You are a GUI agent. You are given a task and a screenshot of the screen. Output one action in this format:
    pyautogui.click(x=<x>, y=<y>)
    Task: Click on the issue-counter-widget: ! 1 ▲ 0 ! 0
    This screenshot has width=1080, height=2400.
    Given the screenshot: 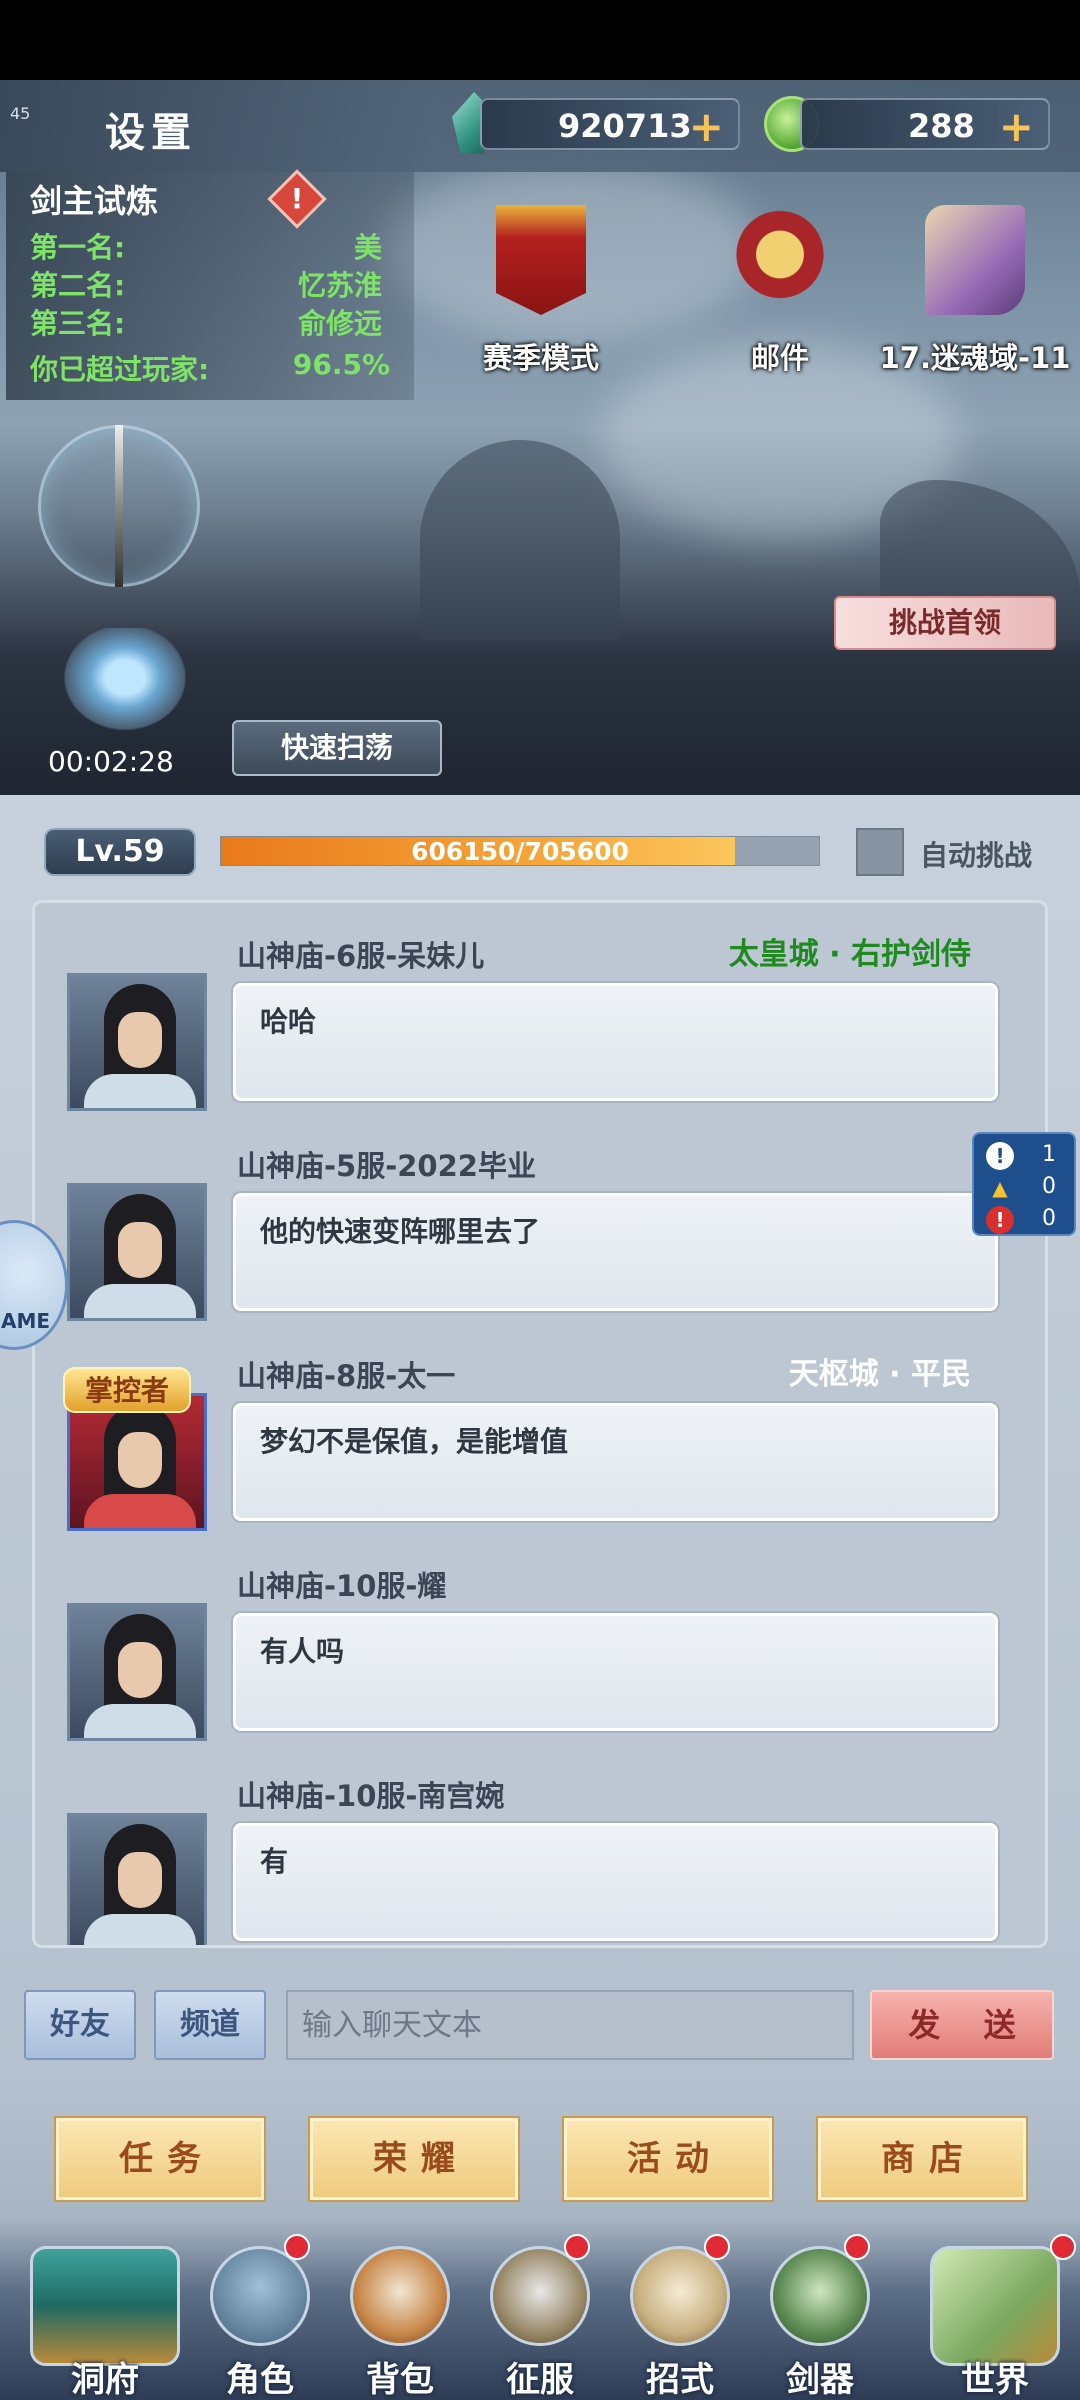 What is the action you would take?
    pyautogui.click(x=1024, y=1184)
    